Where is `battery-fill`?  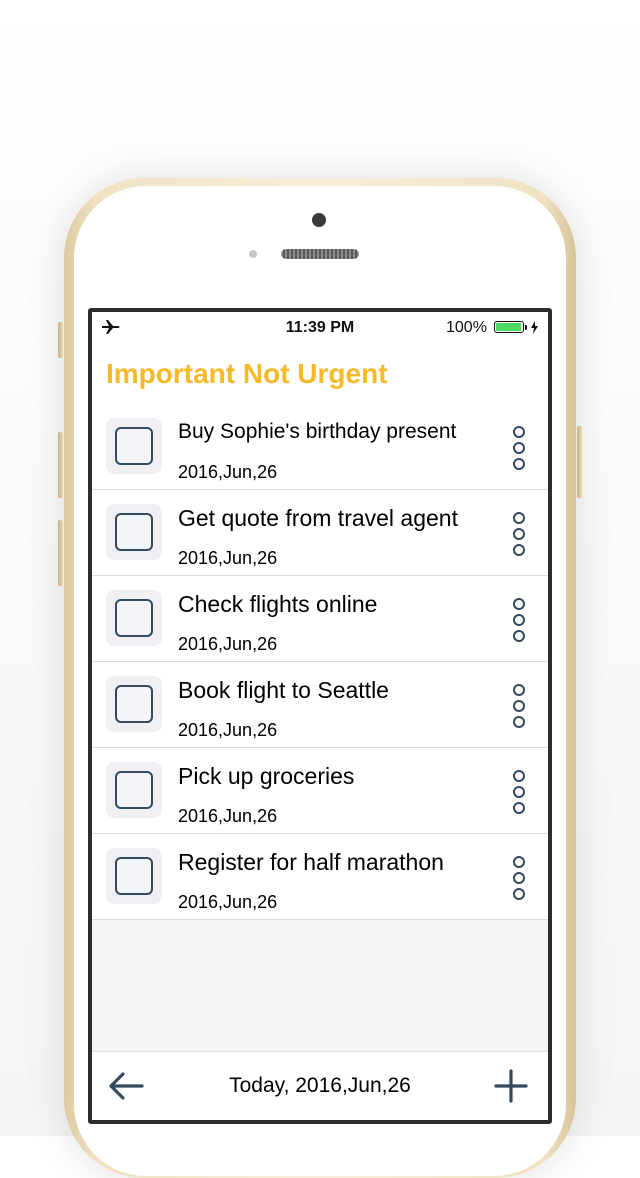
battery-fill is located at coordinates (508, 327).